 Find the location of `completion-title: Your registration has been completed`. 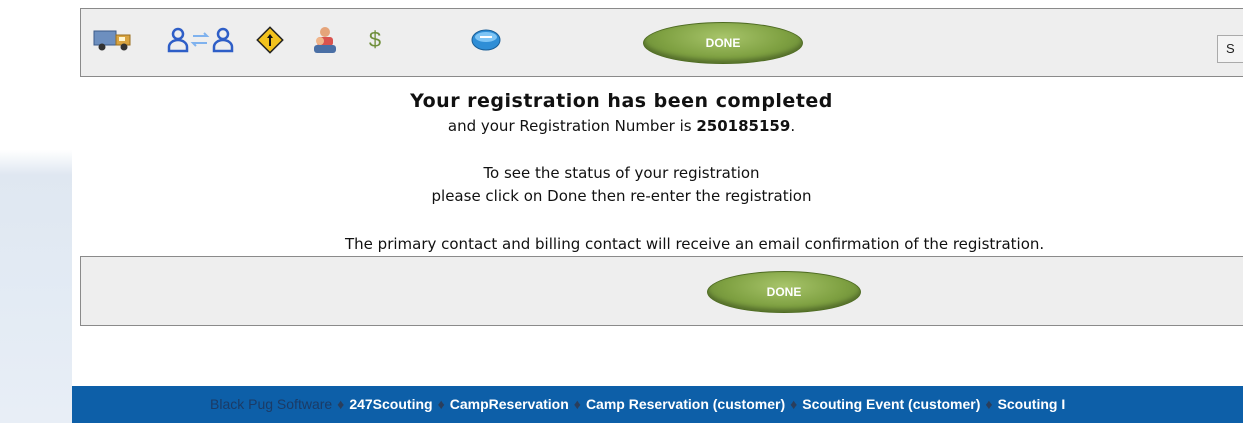

completion-title: Your registration has been completed is located at coordinates (621, 101).